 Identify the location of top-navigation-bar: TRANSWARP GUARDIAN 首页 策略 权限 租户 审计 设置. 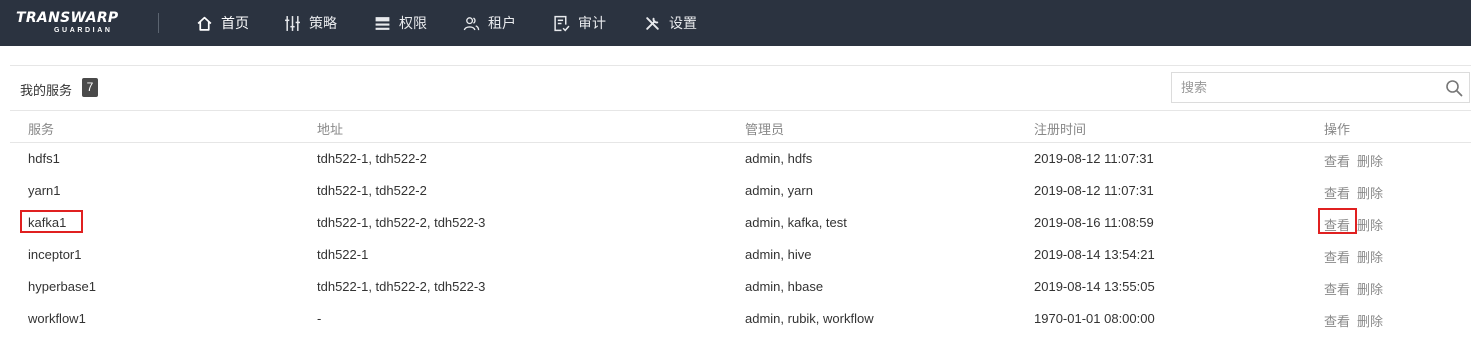
(735, 23).